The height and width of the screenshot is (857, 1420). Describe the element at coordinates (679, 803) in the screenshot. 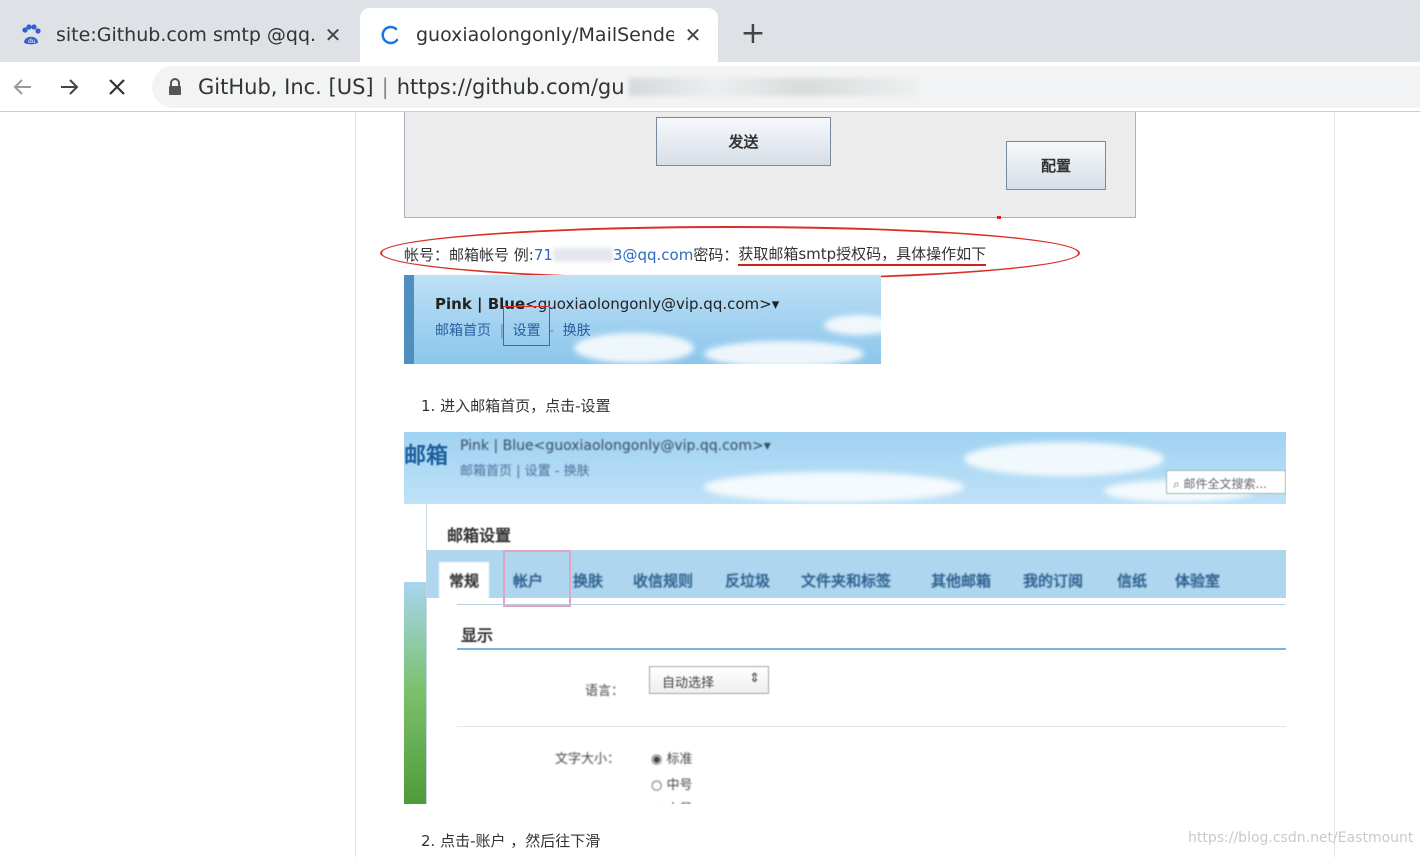

I see `radio-label: 大号` at that location.